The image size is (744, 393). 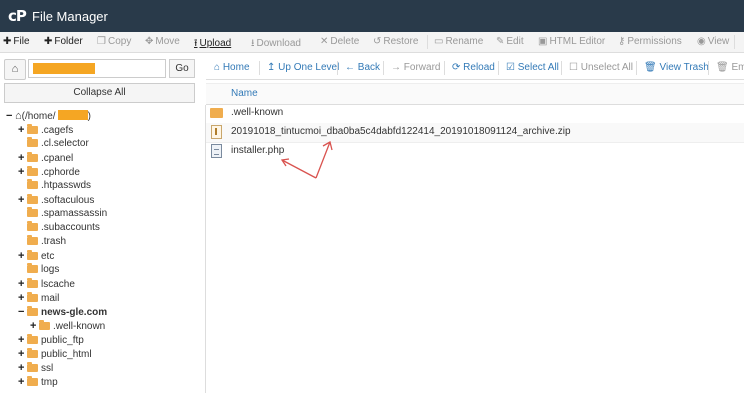 What do you see at coordinates (573, 67) in the screenshot?
I see `checkbox-empty-icon: ☐` at bounding box center [573, 67].